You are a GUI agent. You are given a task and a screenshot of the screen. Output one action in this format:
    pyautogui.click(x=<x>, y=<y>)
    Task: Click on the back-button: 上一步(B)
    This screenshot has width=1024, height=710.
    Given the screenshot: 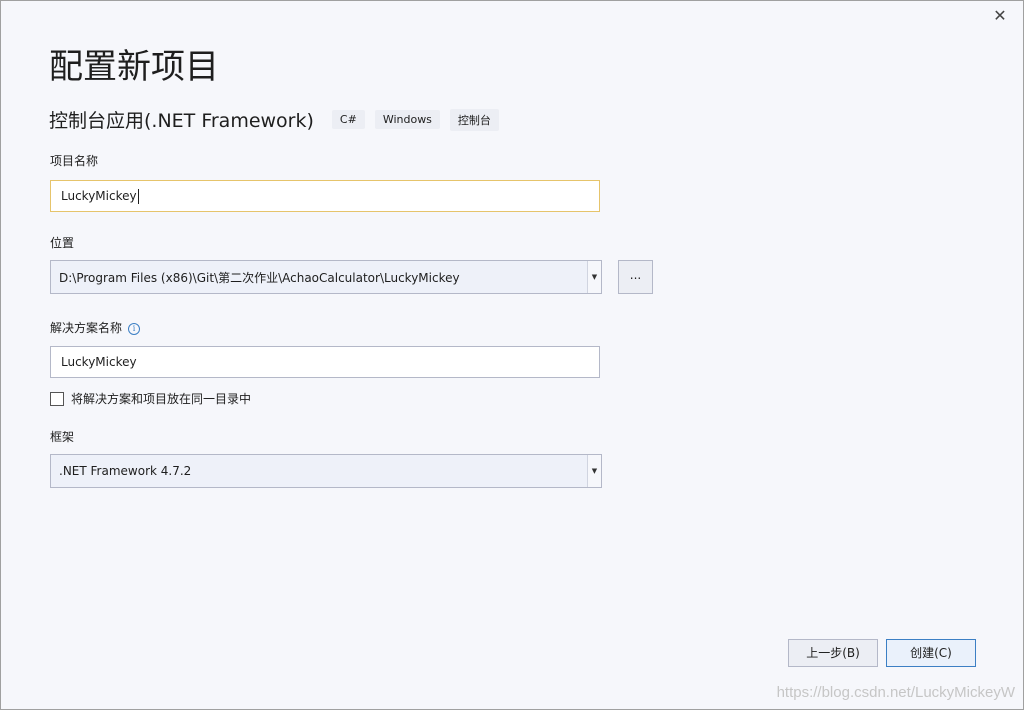 What is the action you would take?
    pyautogui.click(x=833, y=653)
    